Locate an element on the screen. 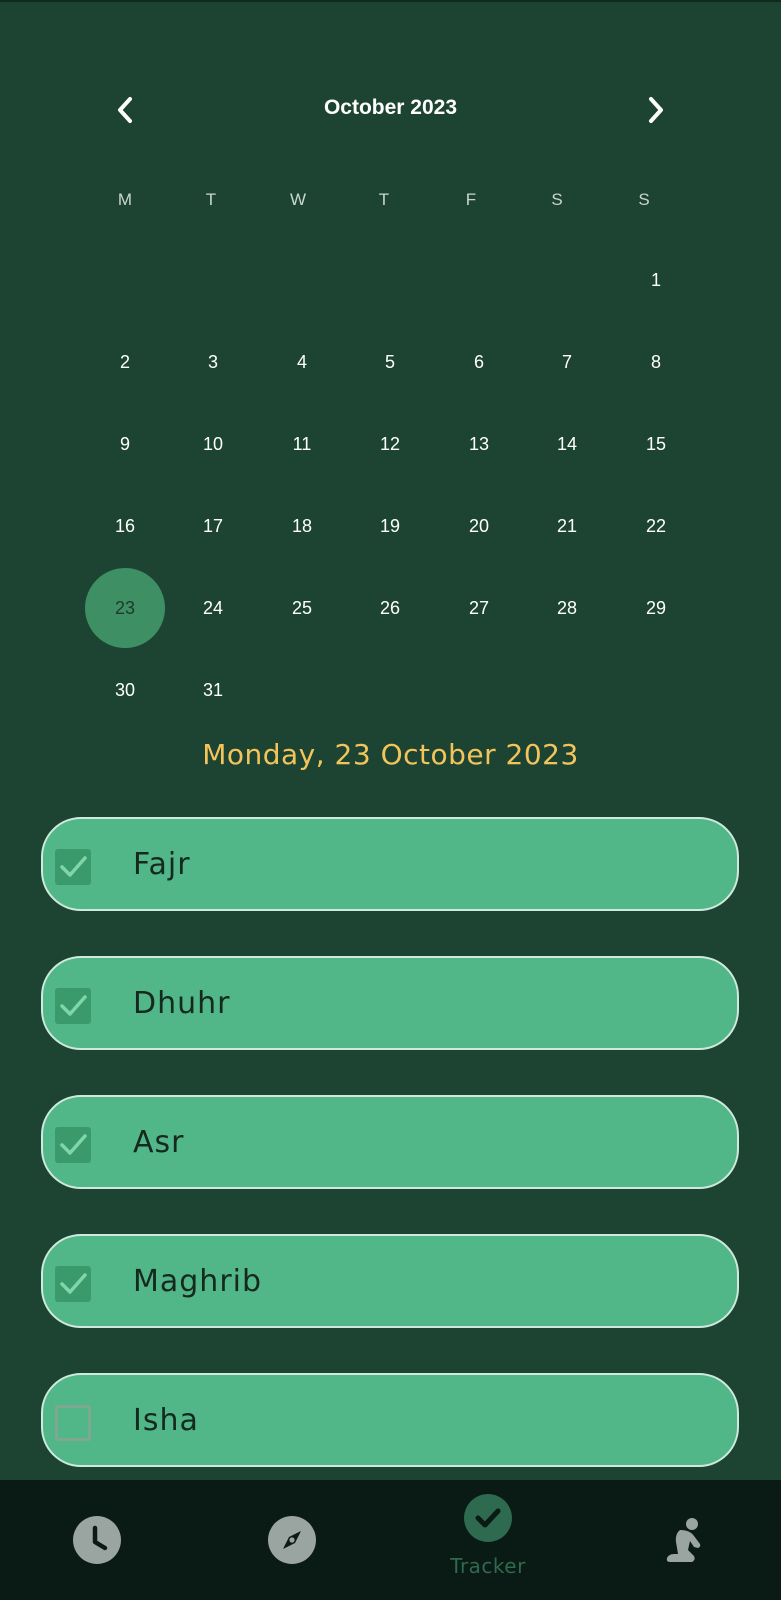  calendar-day: 4 is located at coordinates (302, 362).